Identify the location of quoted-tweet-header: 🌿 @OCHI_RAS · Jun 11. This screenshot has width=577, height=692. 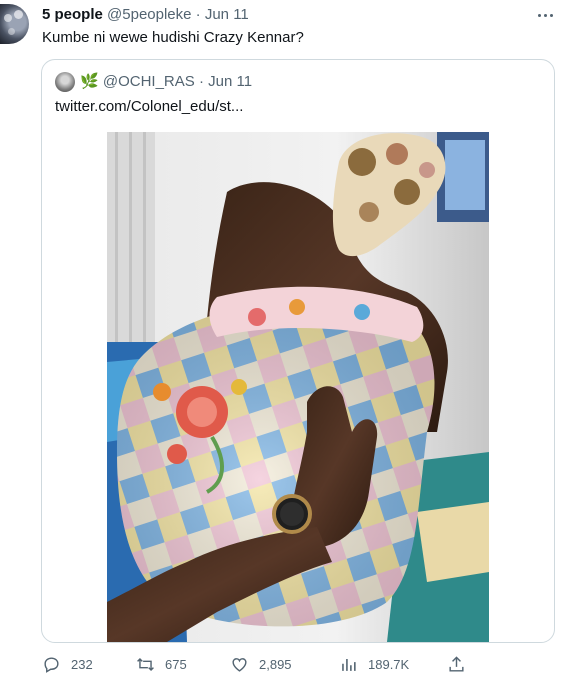
(166, 82).